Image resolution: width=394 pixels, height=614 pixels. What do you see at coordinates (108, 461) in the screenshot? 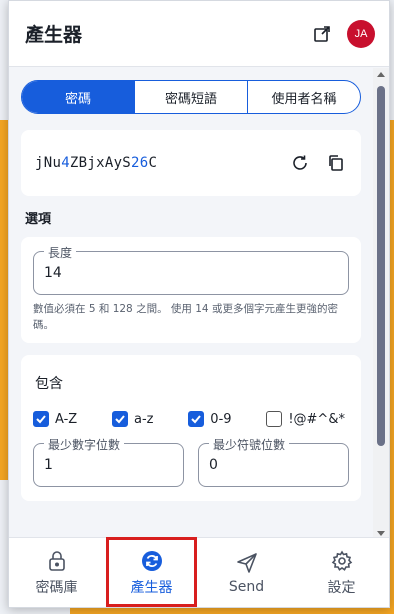
I see `min-numbers-field: 最少數字位數 1` at bounding box center [108, 461].